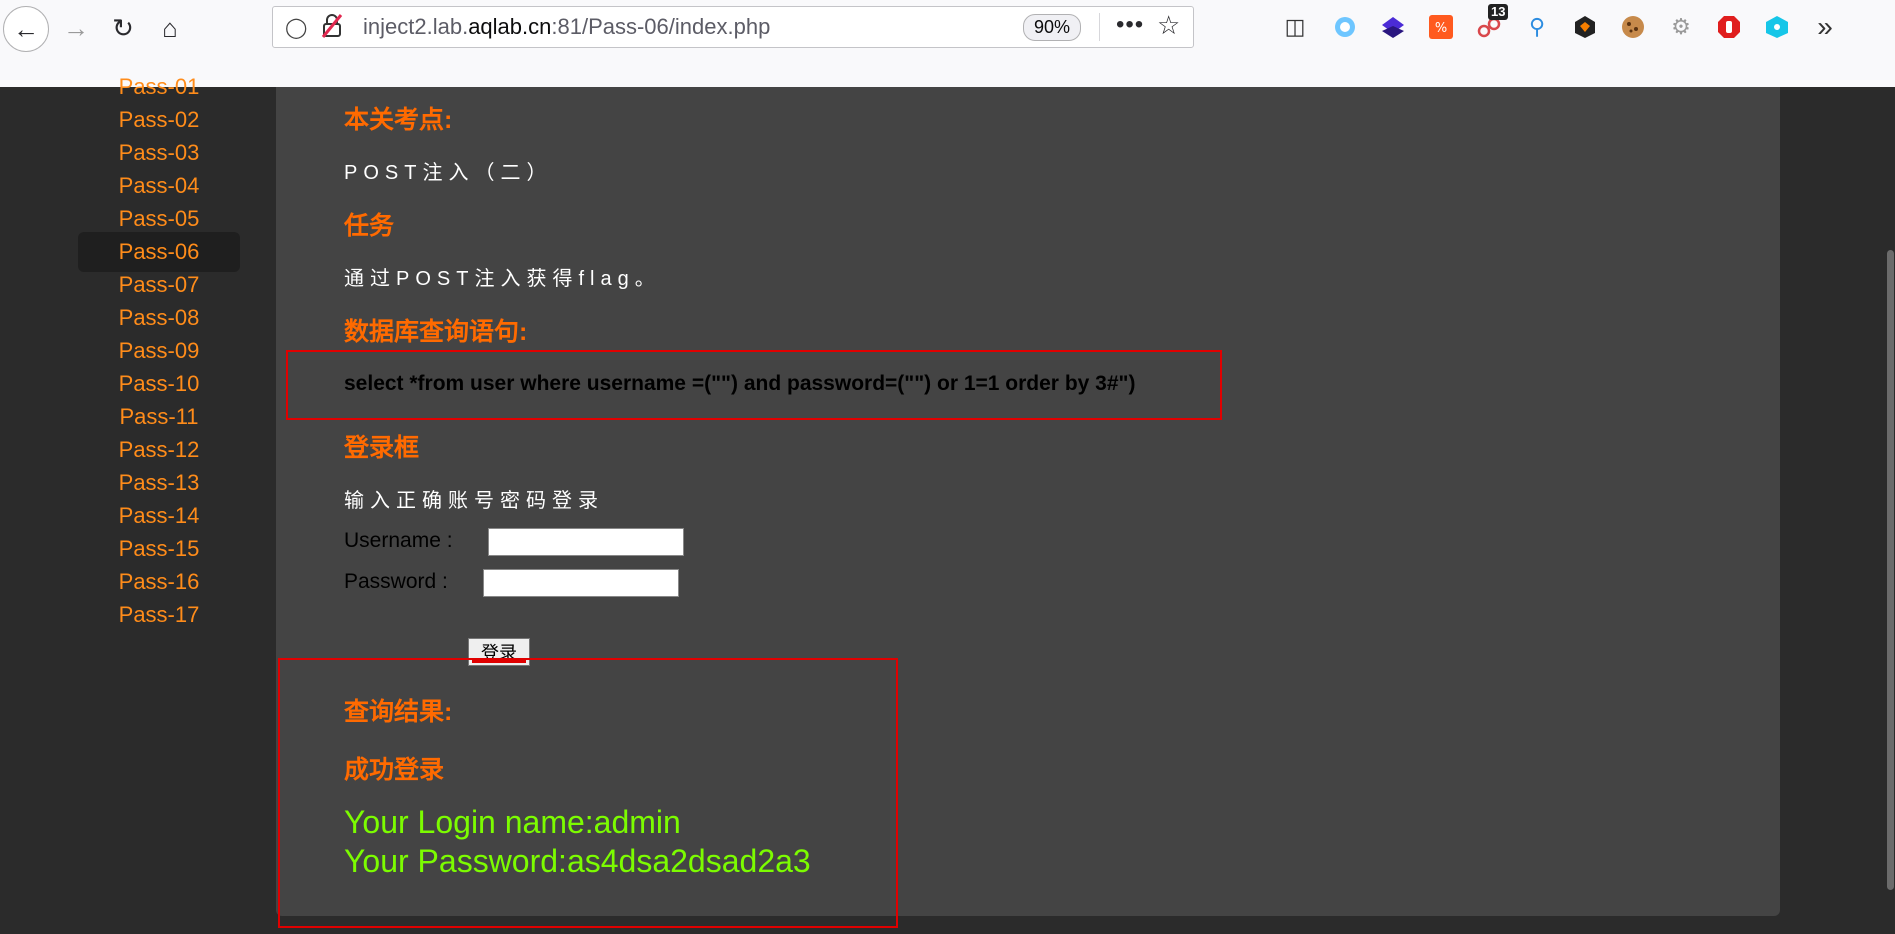 The width and height of the screenshot is (1895, 934). Describe the element at coordinates (170, 28) in the screenshot. I see `home-icon: ⌂` at that location.